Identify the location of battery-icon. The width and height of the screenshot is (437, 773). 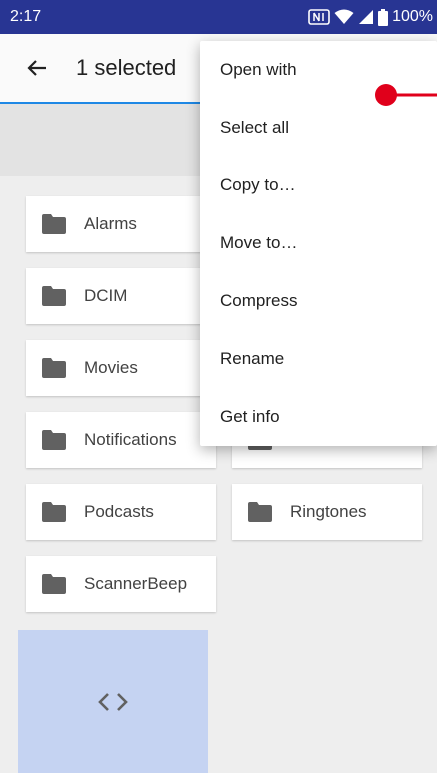
(383, 17).